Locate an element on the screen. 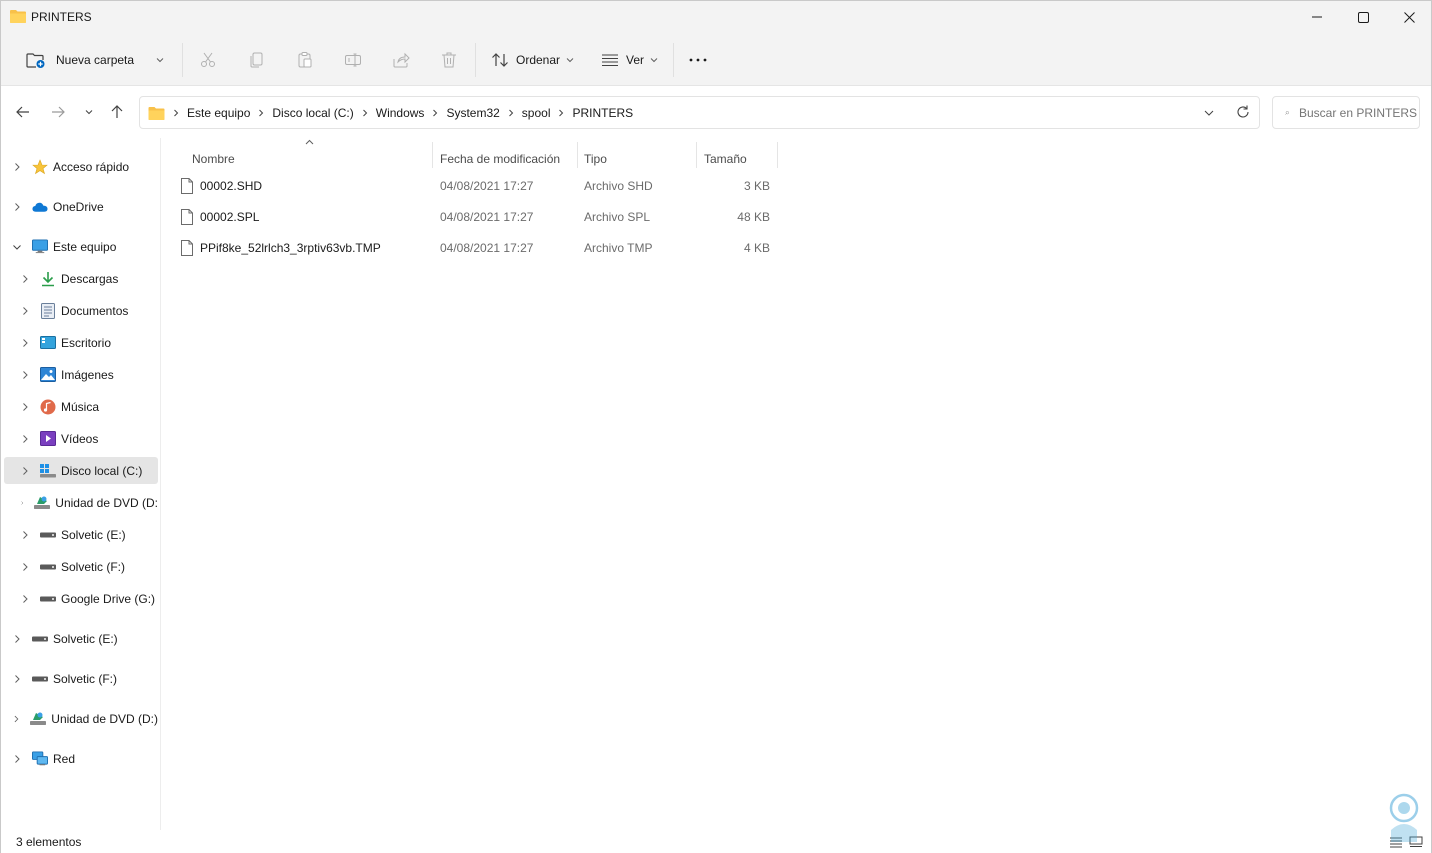  paste-icon is located at coordinates (305, 60).